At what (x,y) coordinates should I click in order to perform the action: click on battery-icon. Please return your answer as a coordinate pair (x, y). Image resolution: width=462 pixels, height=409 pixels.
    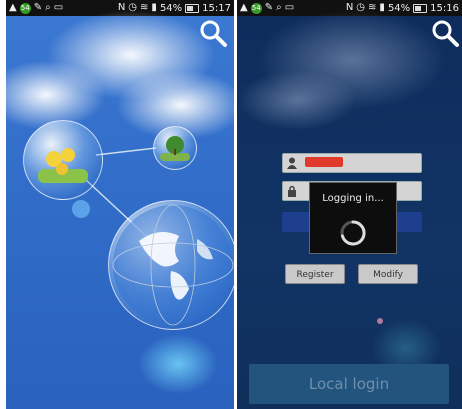
    Looking at the image, I should click on (420, 8).